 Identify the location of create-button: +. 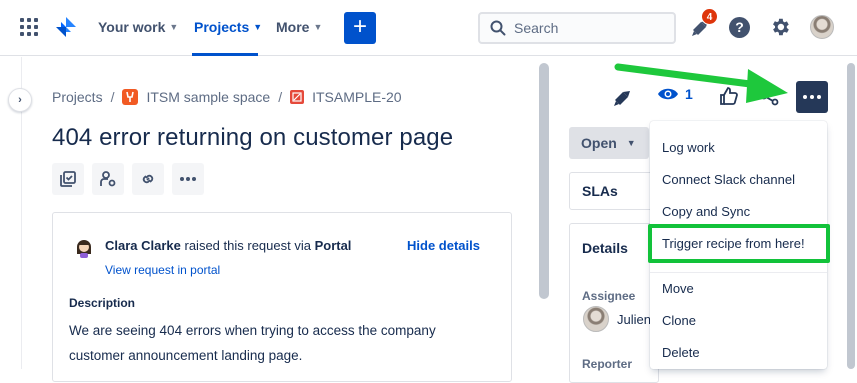
(360, 28).